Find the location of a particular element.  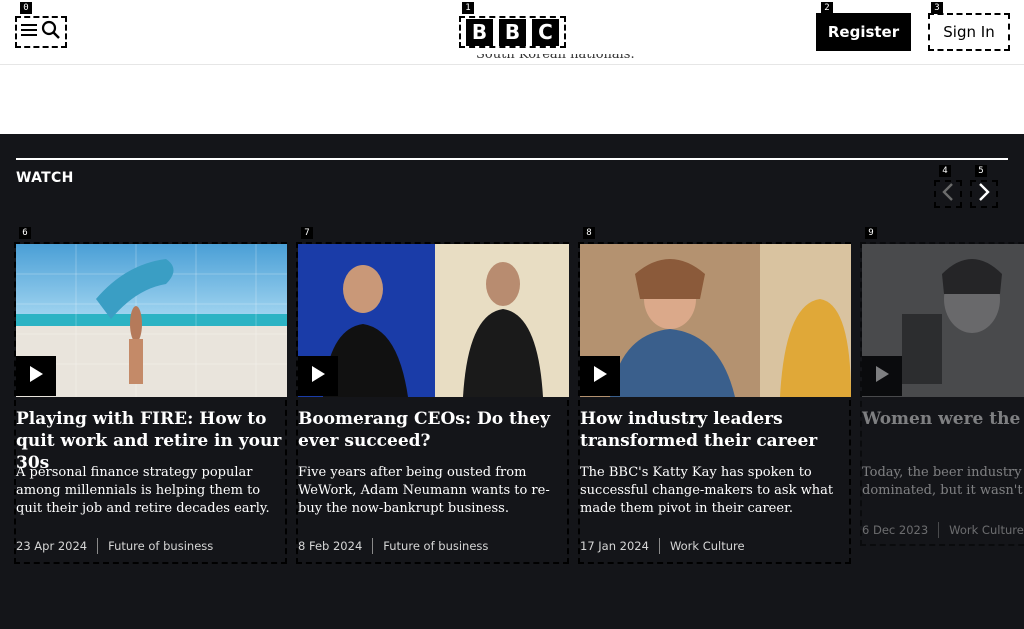

card-date: 17 Jan 2024 is located at coordinates (614, 546).